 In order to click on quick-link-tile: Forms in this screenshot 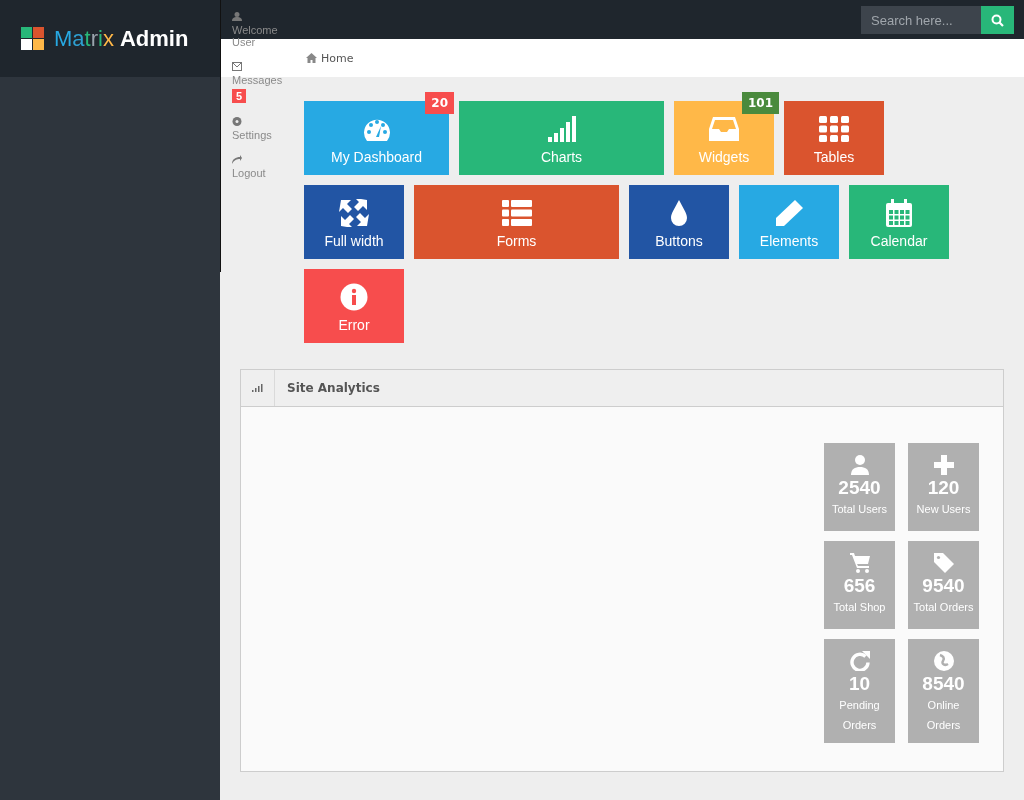, I will do `click(516, 222)`.